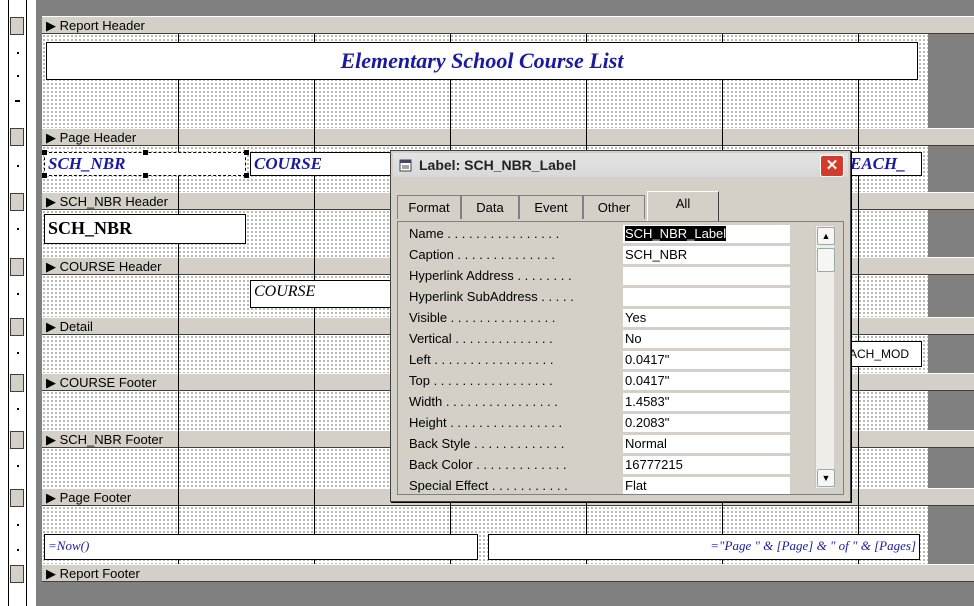 Image resolution: width=974 pixels, height=606 pixels. Describe the element at coordinates (481, 338) in the screenshot. I see `property-name: Vertical . . . . . . . . . . . . . .` at that location.